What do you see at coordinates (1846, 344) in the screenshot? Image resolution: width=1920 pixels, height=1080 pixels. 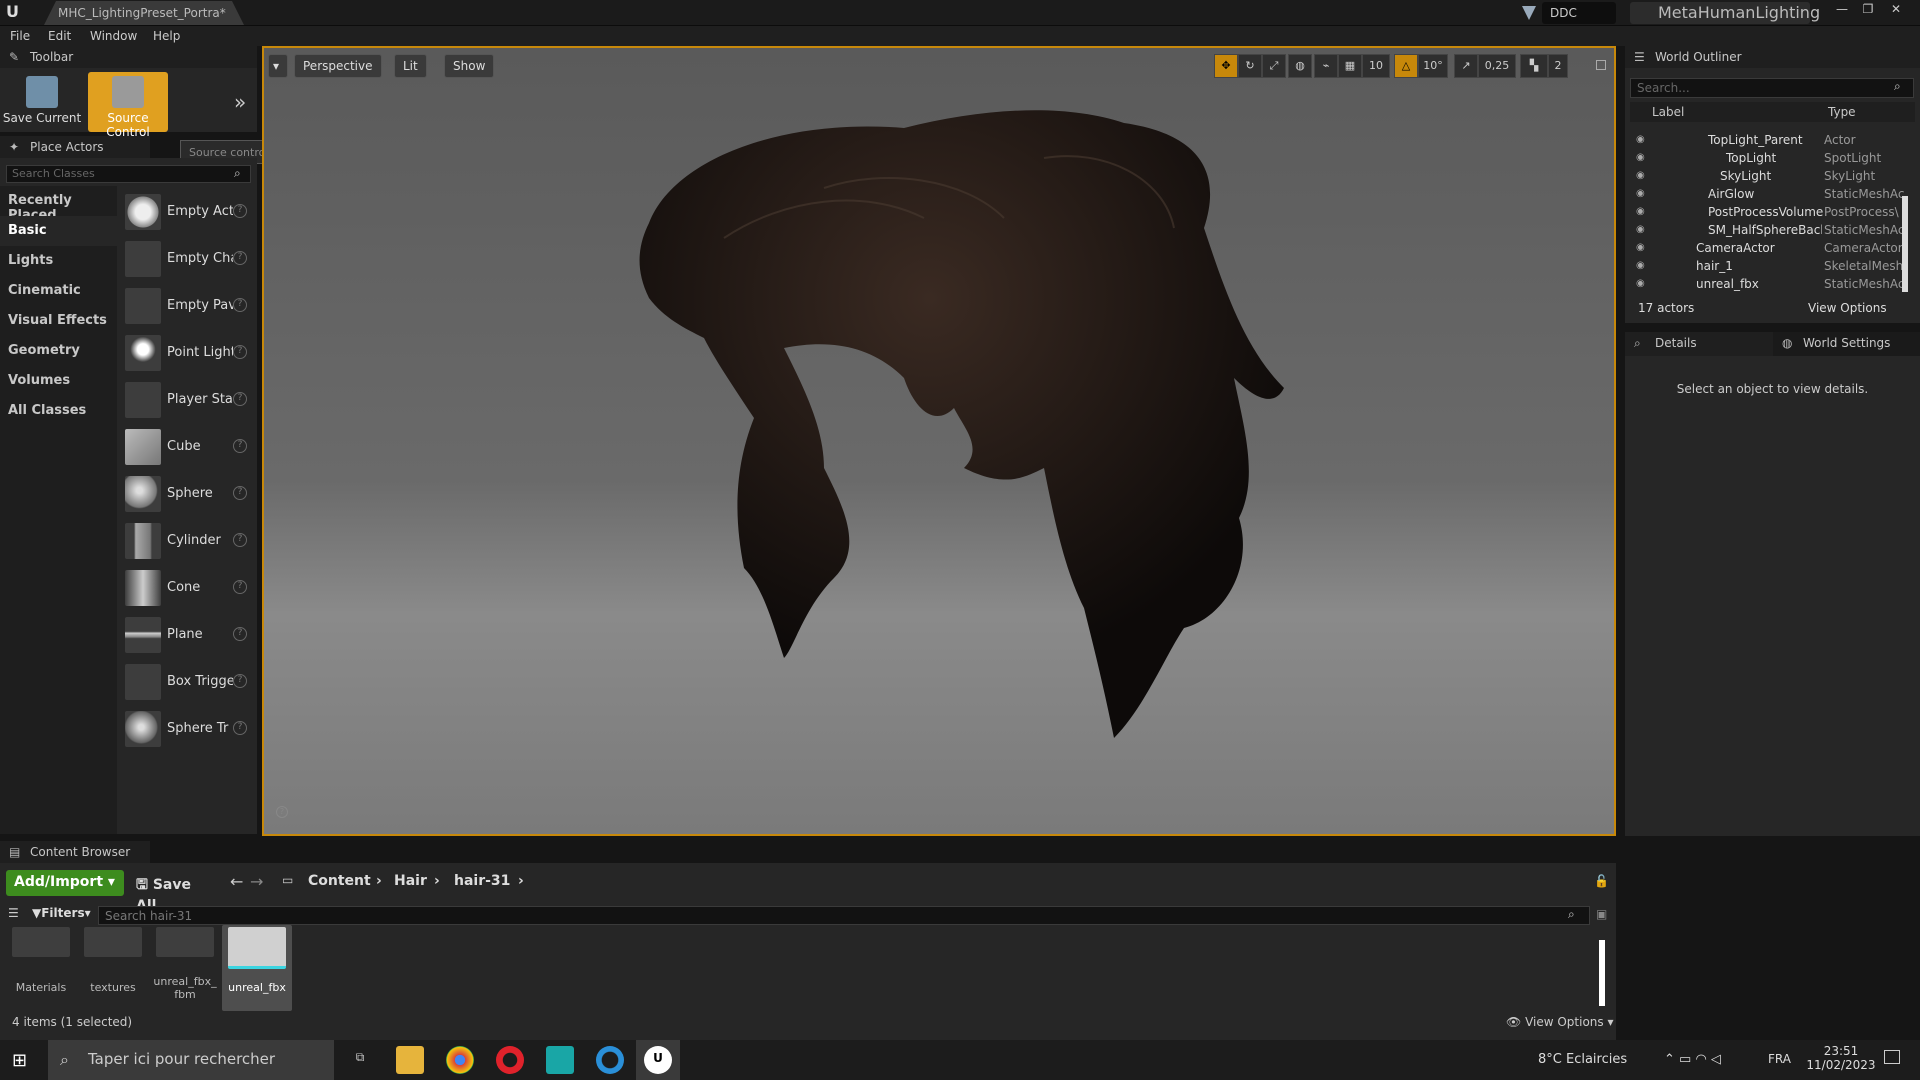 I see `world-settings-tab: ◍ World Settings` at bounding box center [1846, 344].